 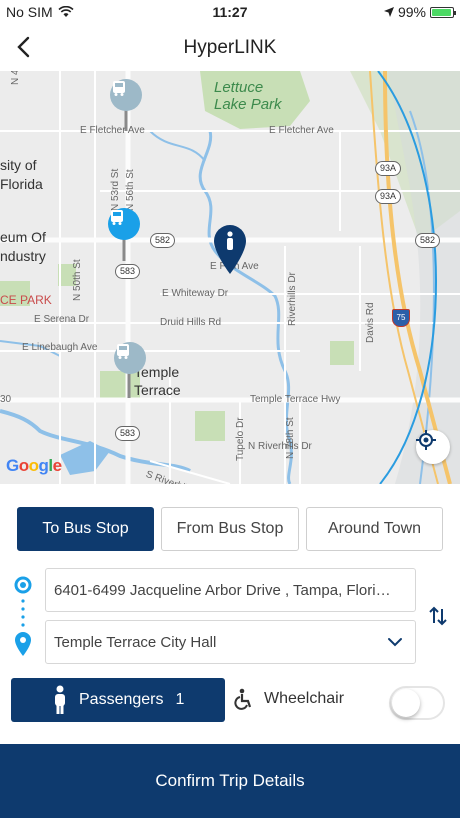 I want to click on wheelchair-option: Wheelchair, so click(x=289, y=699).